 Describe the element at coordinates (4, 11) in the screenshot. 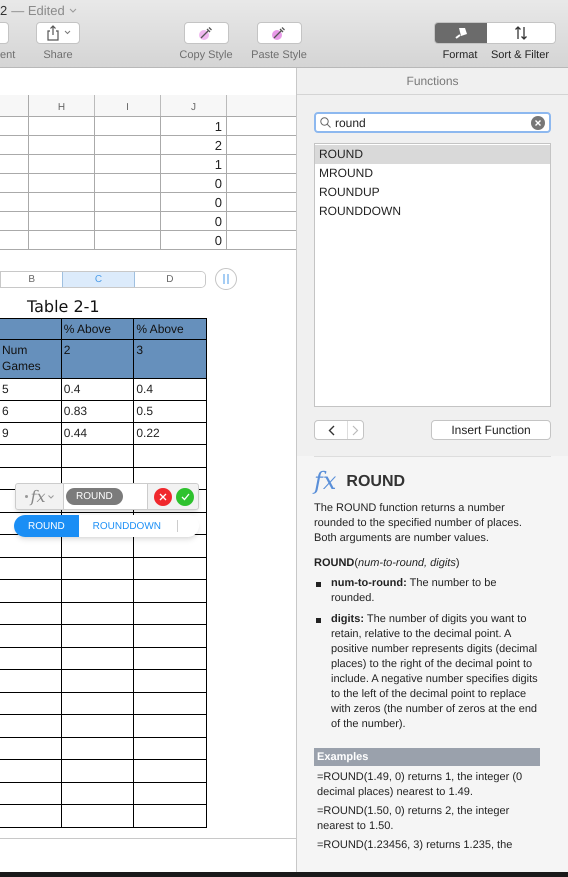

I see `document-title: 2` at that location.